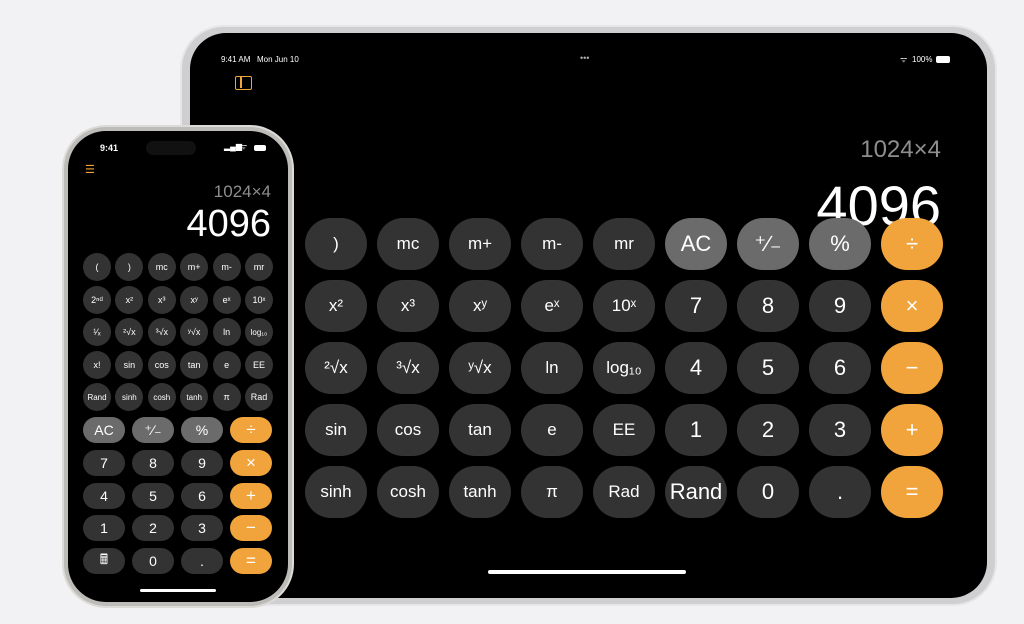  What do you see at coordinates (336, 244) in the screenshot?
I see `key-sym13-button: )` at bounding box center [336, 244].